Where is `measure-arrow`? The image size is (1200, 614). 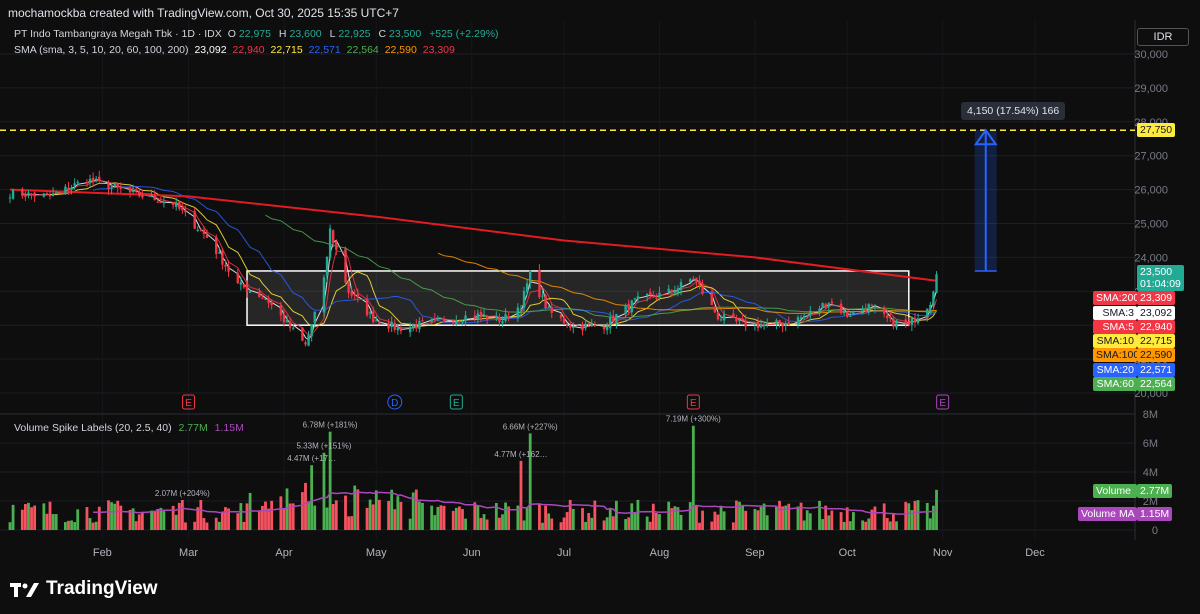
measure-arrow is located at coordinates (985, 200).